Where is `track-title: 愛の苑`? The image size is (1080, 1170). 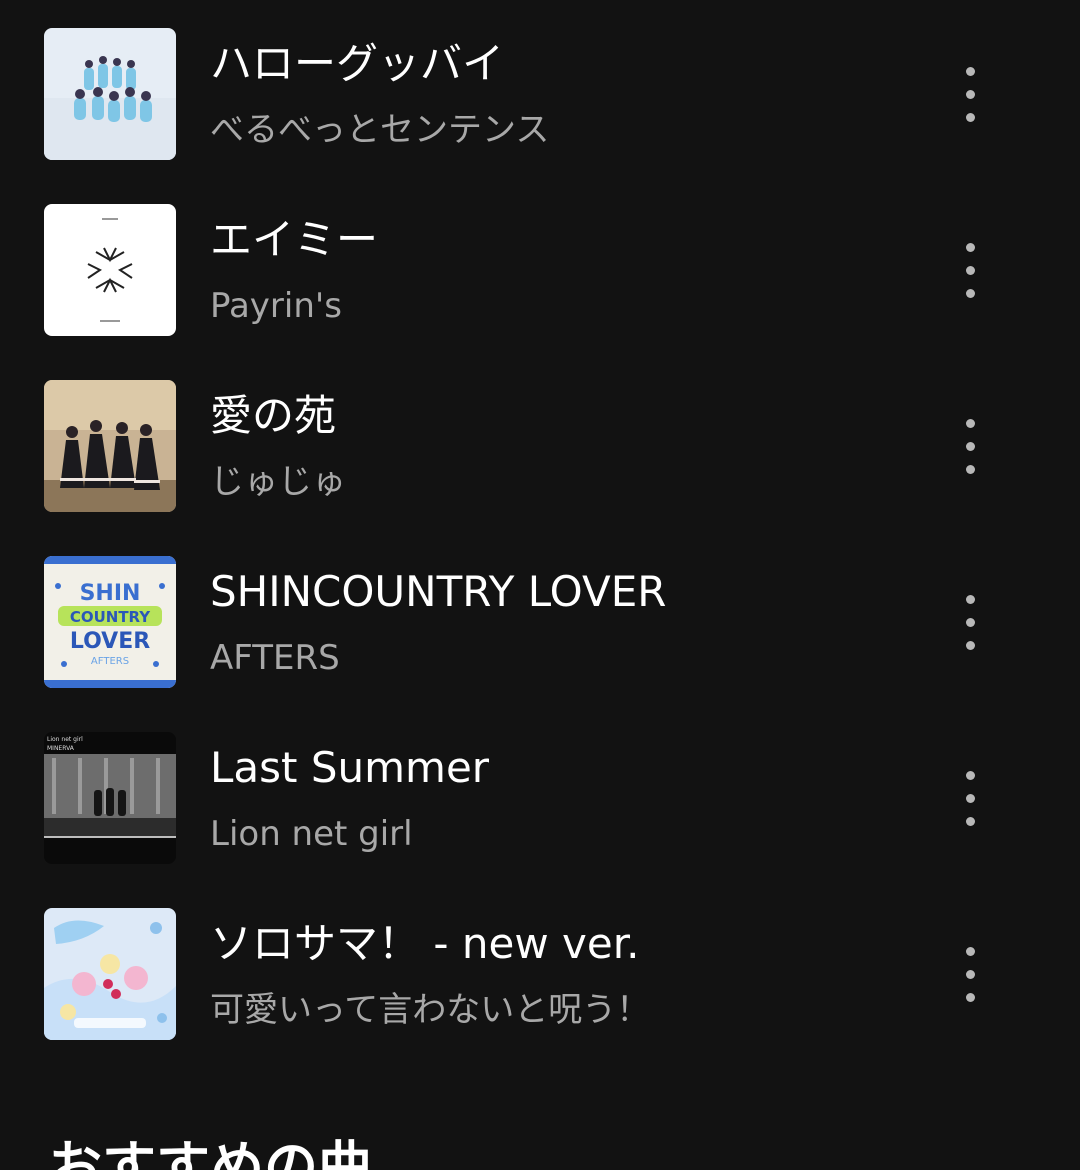 track-title: 愛の苑 is located at coordinates (273, 415).